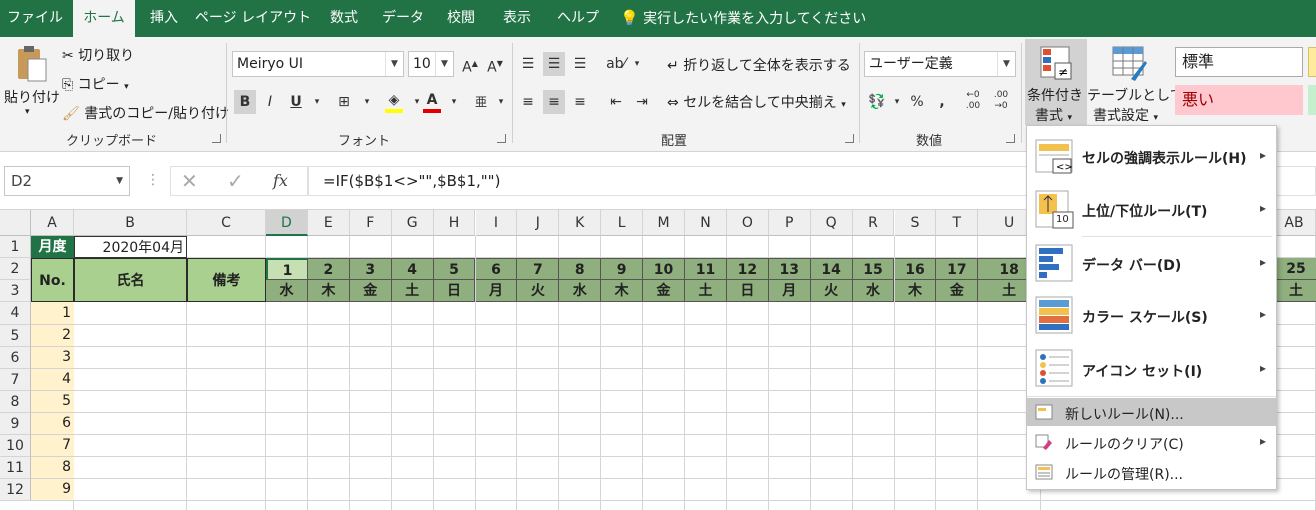  I want to click on style-normal: 標準, so click(1239, 62).